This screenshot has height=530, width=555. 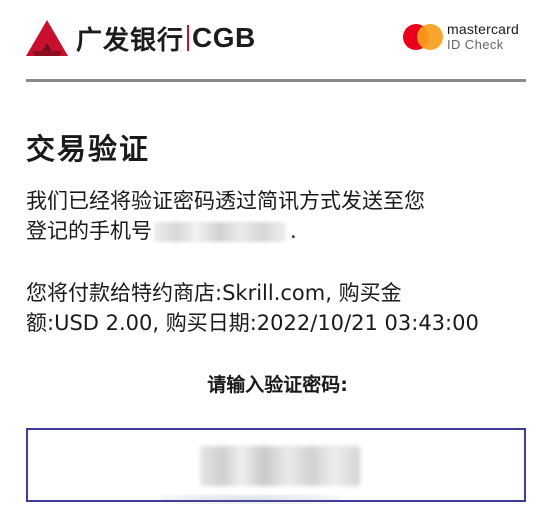 What do you see at coordinates (293, 231) in the screenshot?
I see `message-line-2-suffix: .` at bounding box center [293, 231].